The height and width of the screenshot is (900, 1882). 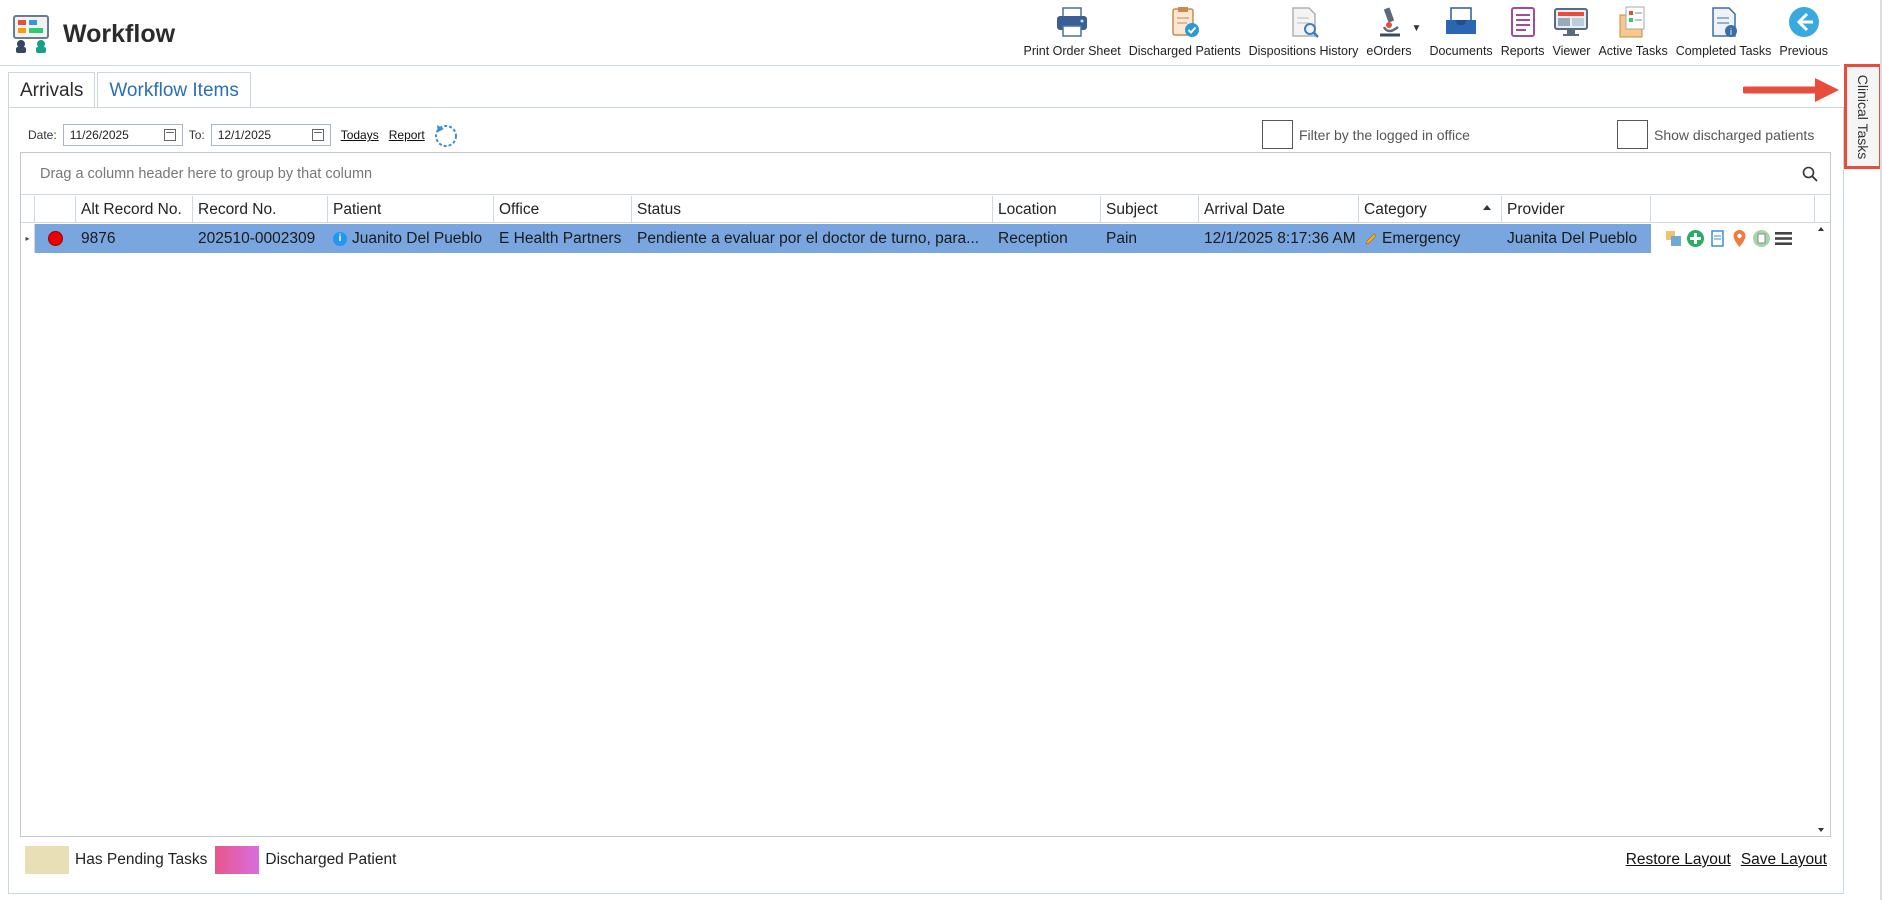 I want to click on scroll-down-icon, so click(x=1821, y=830).